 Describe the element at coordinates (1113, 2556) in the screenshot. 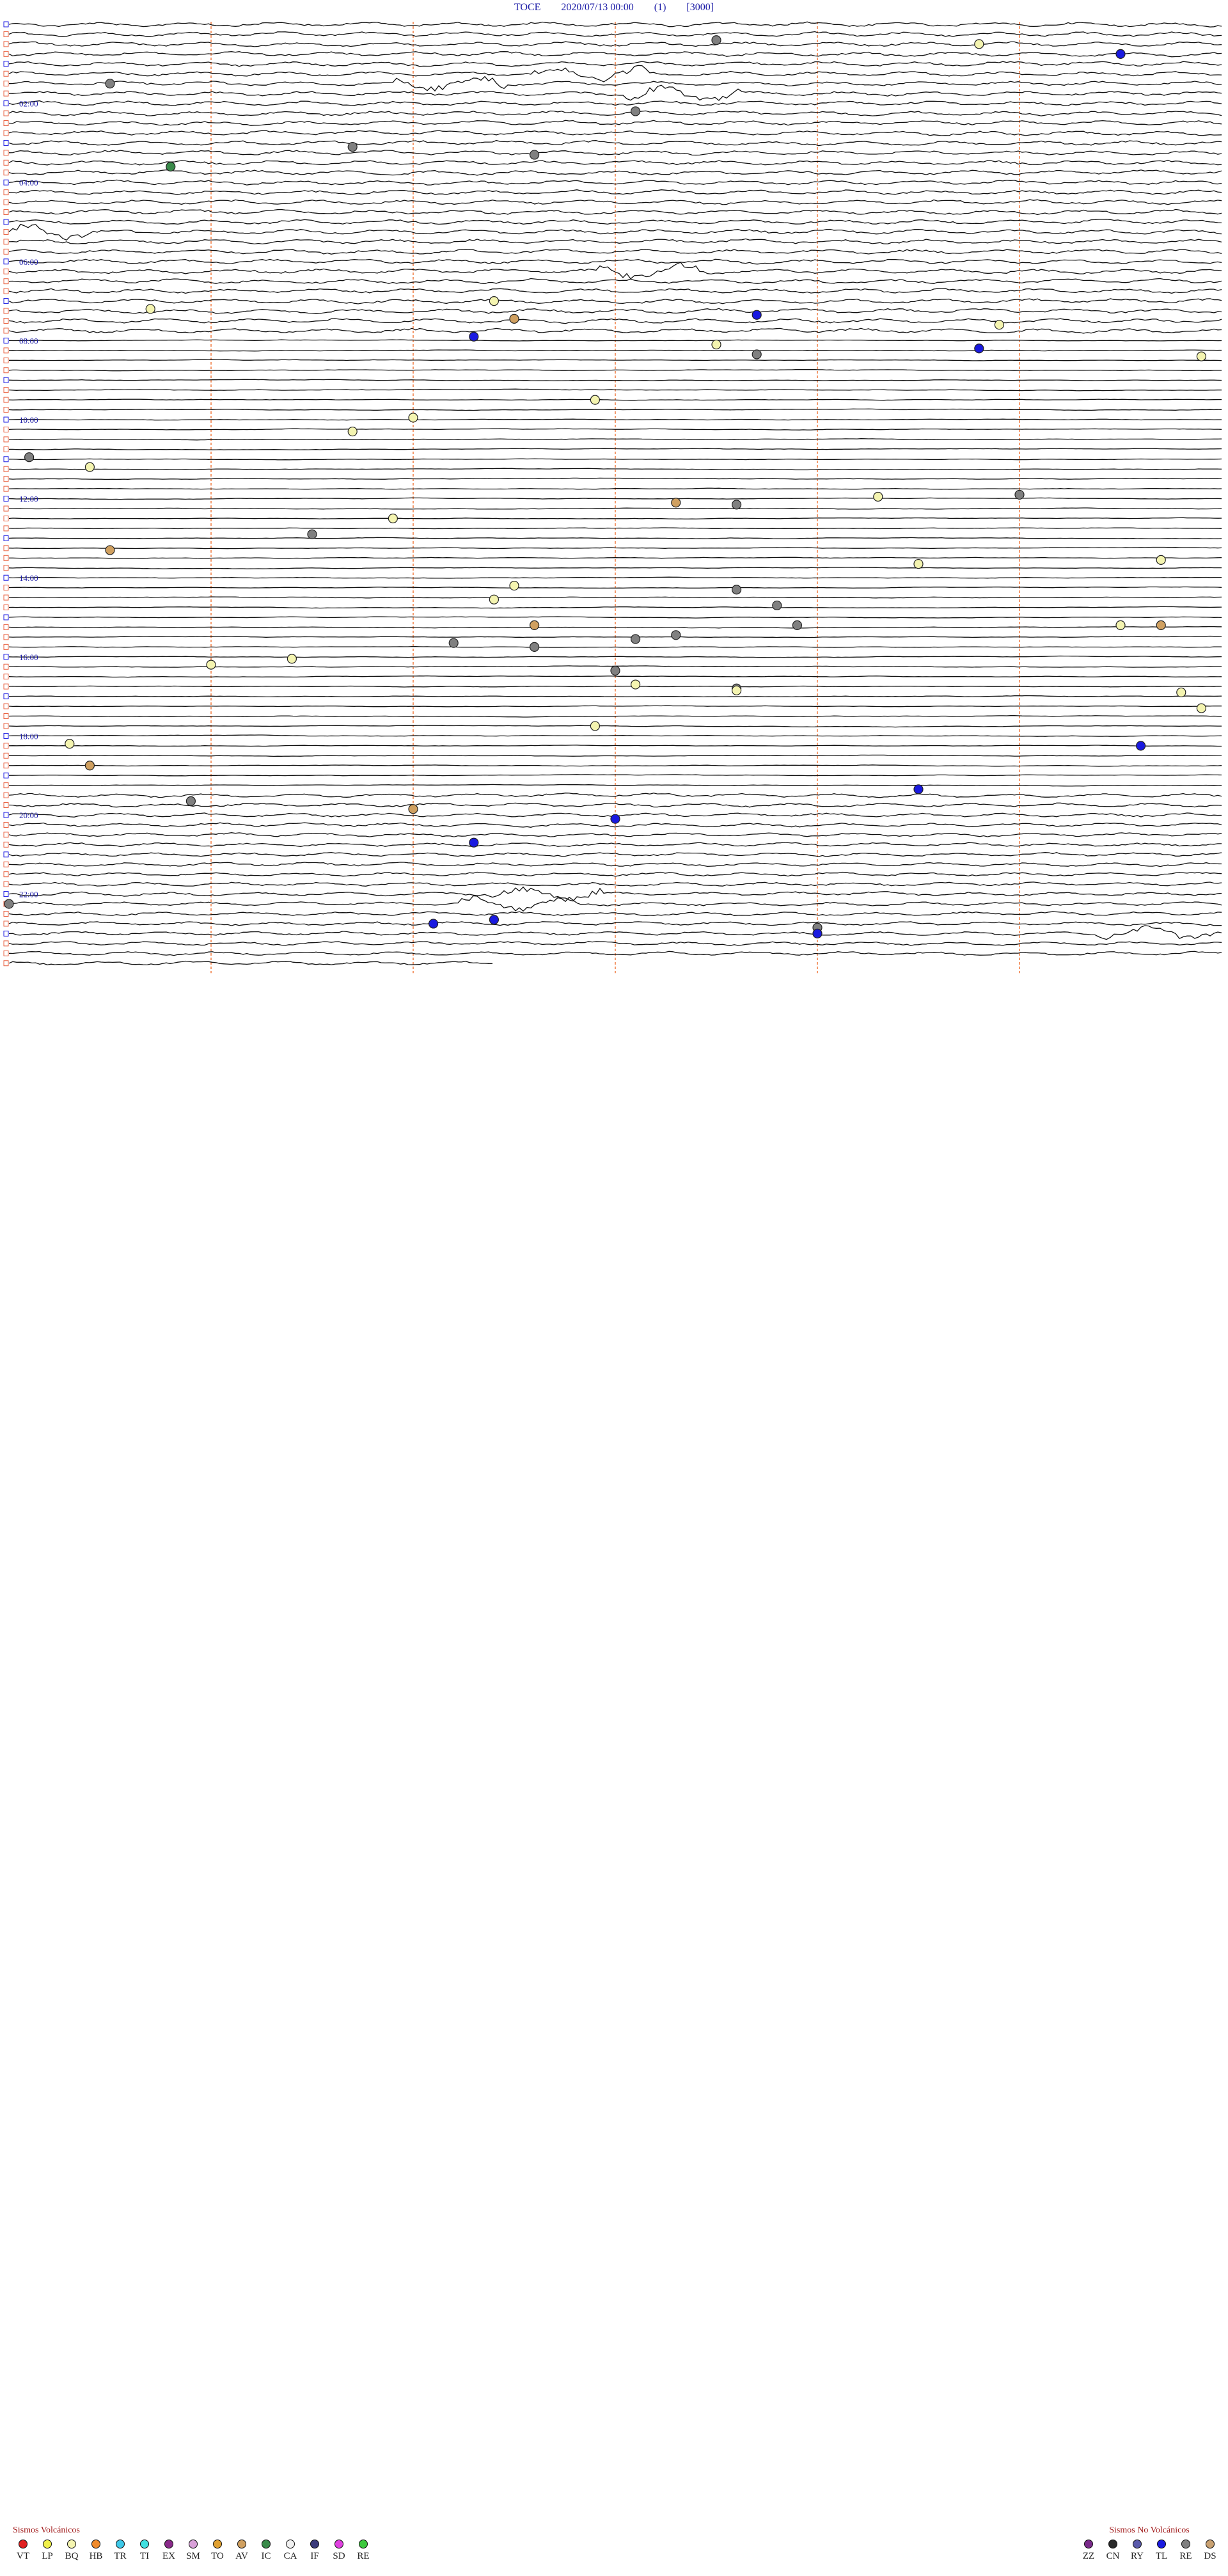

I see `legend-label: CN` at that location.